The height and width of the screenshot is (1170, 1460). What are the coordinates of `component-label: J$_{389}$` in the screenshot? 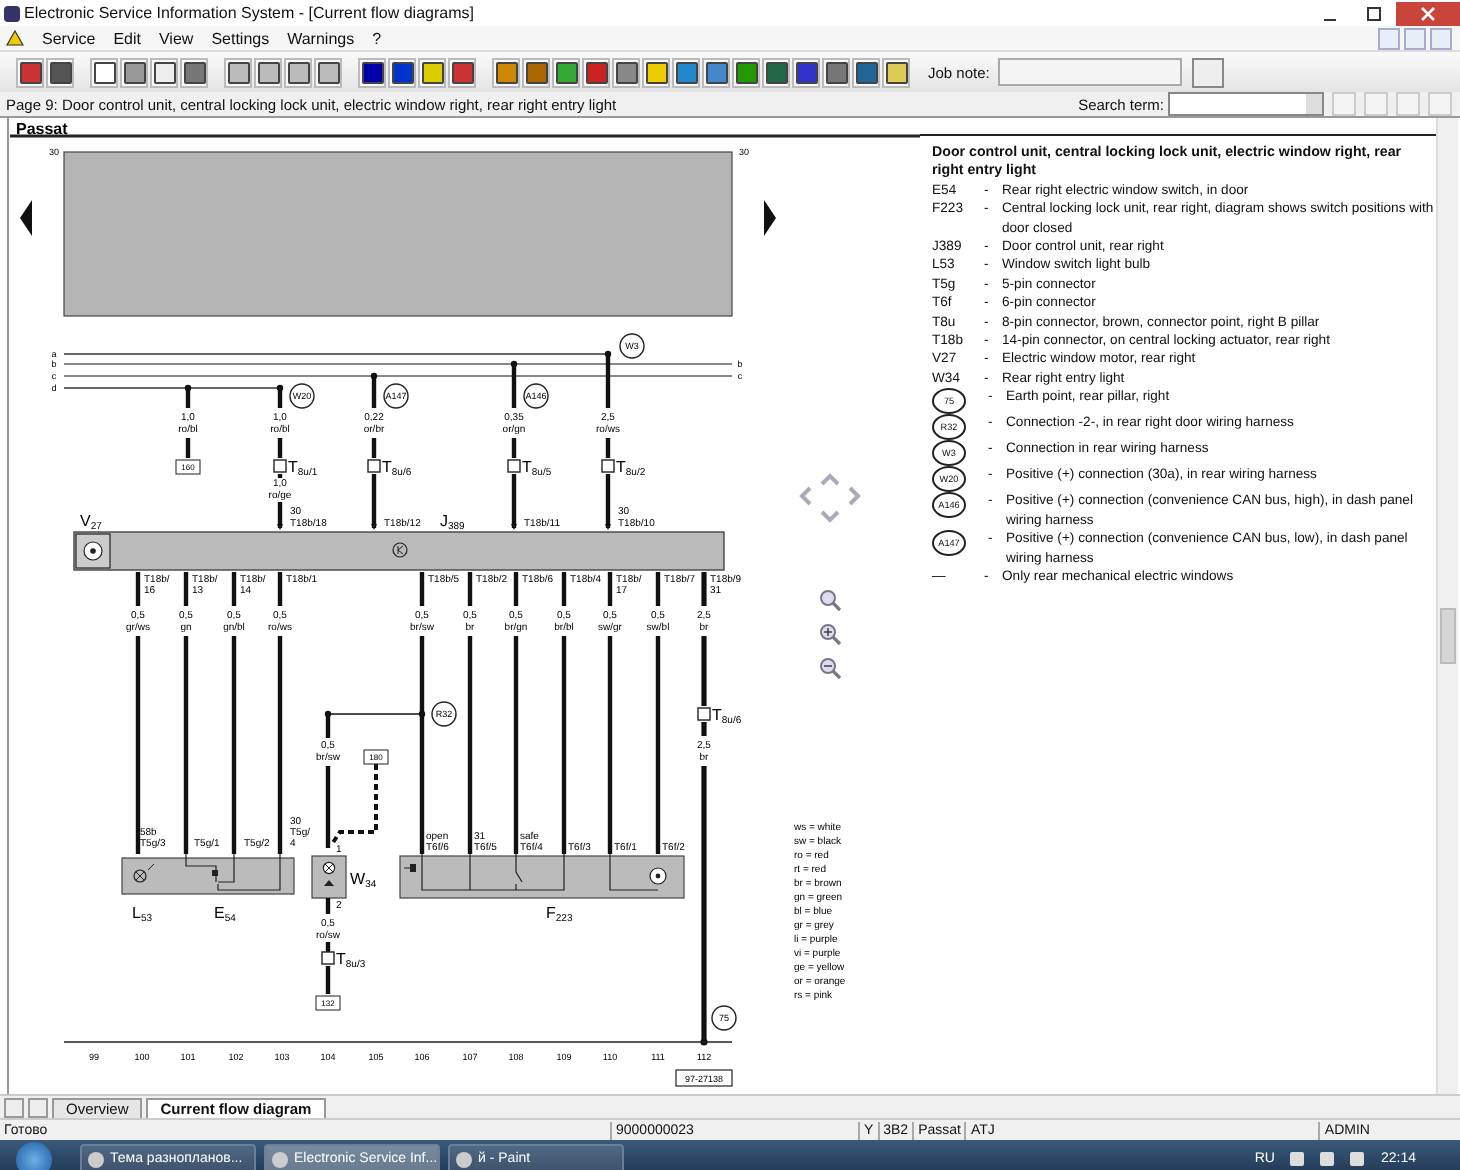 It's located at (452, 522).